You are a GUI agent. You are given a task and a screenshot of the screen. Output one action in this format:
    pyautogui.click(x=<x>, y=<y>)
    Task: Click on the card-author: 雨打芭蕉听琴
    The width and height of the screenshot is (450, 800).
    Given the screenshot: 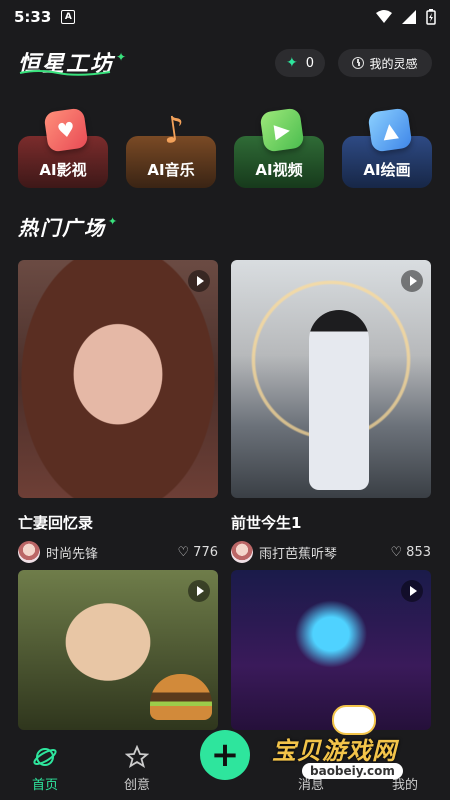 What is the action you would take?
    pyautogui.click(x=298, y=554)
    